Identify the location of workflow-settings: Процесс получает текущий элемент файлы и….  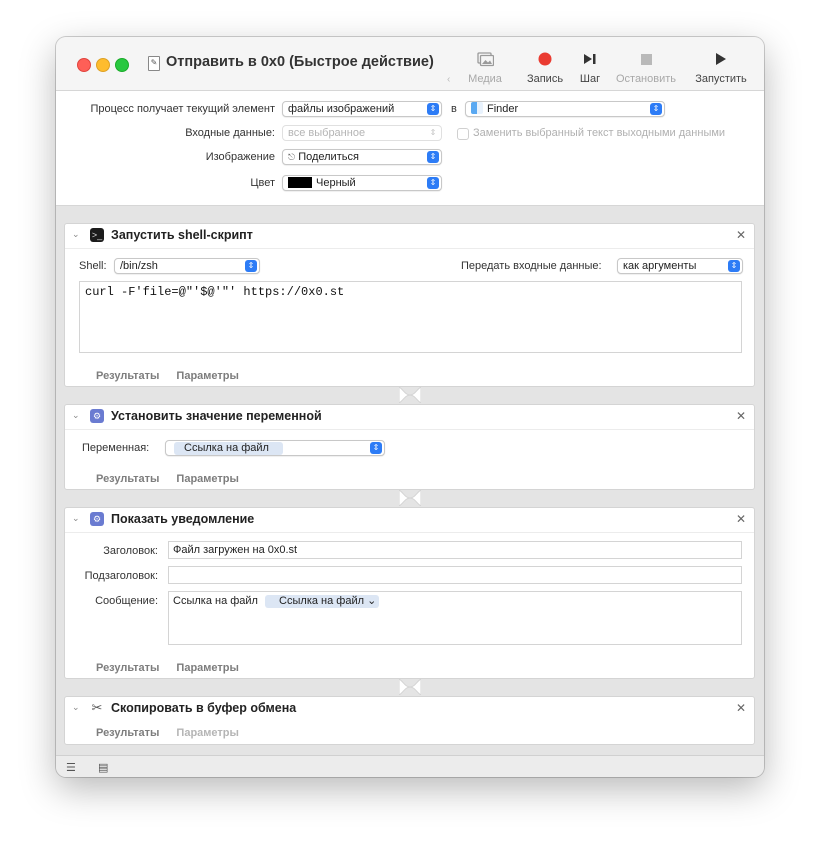
(410, 148).